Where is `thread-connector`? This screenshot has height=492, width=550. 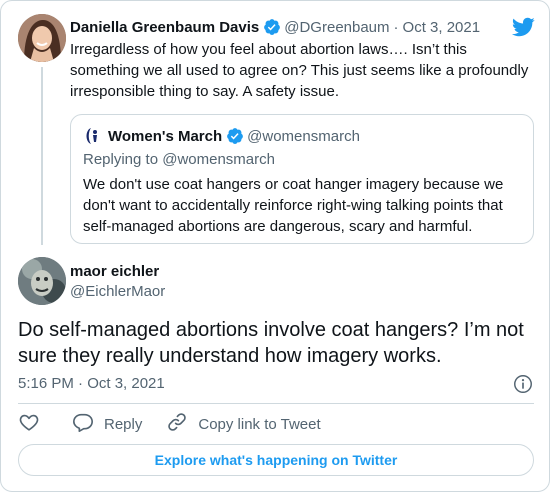 thread-connector is located at coordinates (42, 156).